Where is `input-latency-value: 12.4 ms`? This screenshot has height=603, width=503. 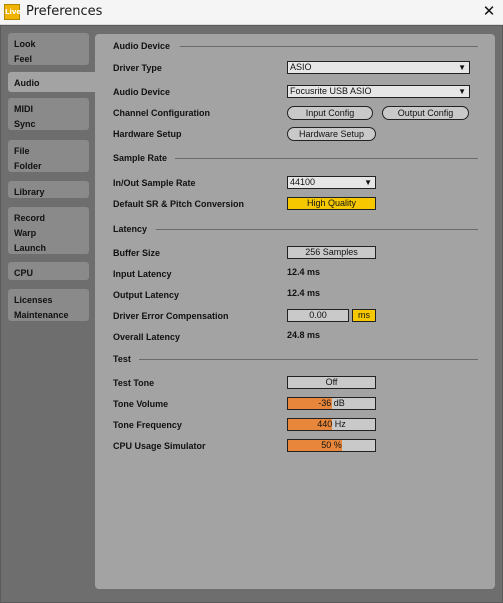
input-latency-value: 12.4 ms is located at coordinates (304, 272).